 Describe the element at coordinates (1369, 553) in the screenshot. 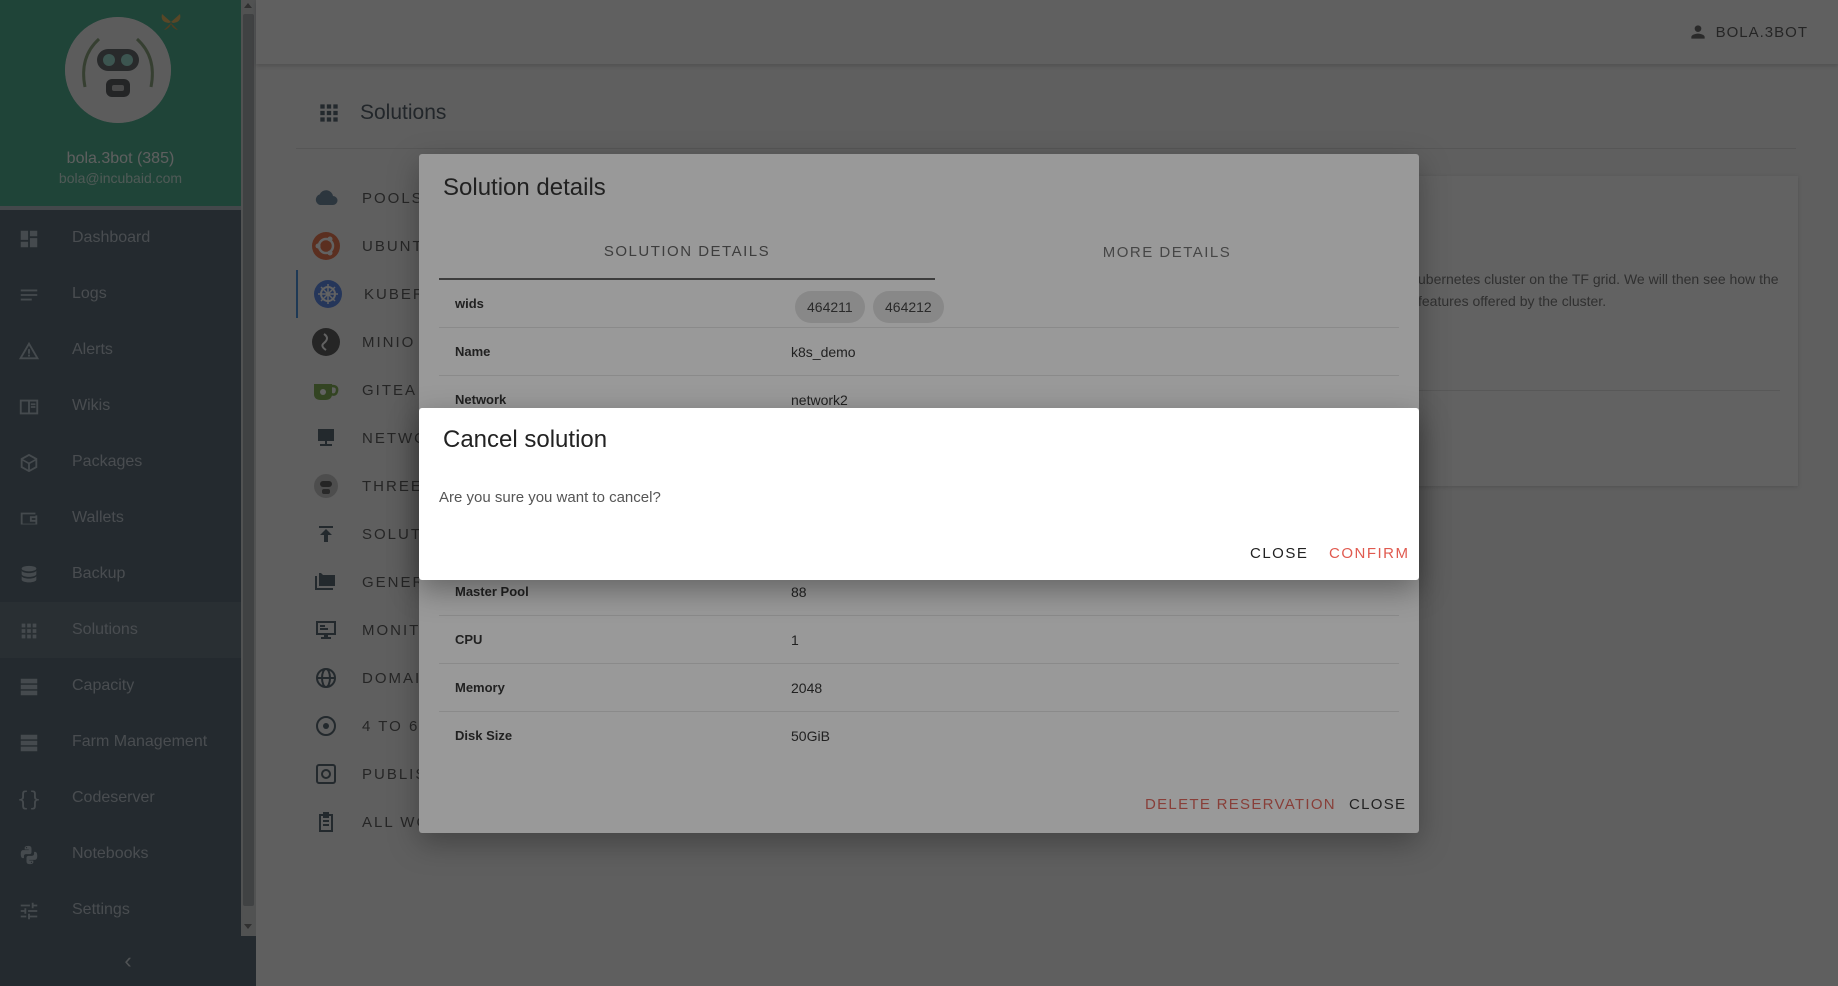

I see `confirm-button: CONFIRM` at that location.